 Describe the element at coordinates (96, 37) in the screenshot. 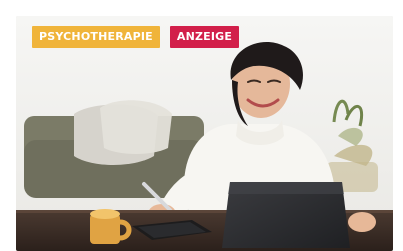

I see `category-badge: PSYCHOTHERAPIE` at that location.